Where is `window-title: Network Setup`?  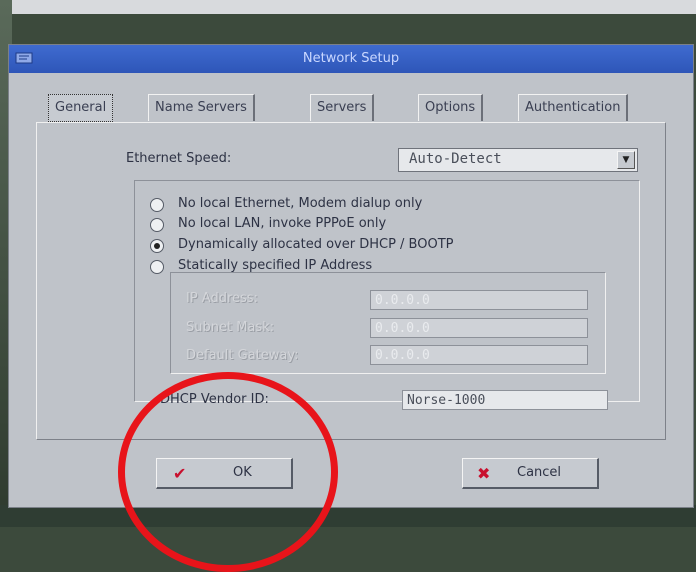 window-title: Network Setup is located at coordinates (351, 58).